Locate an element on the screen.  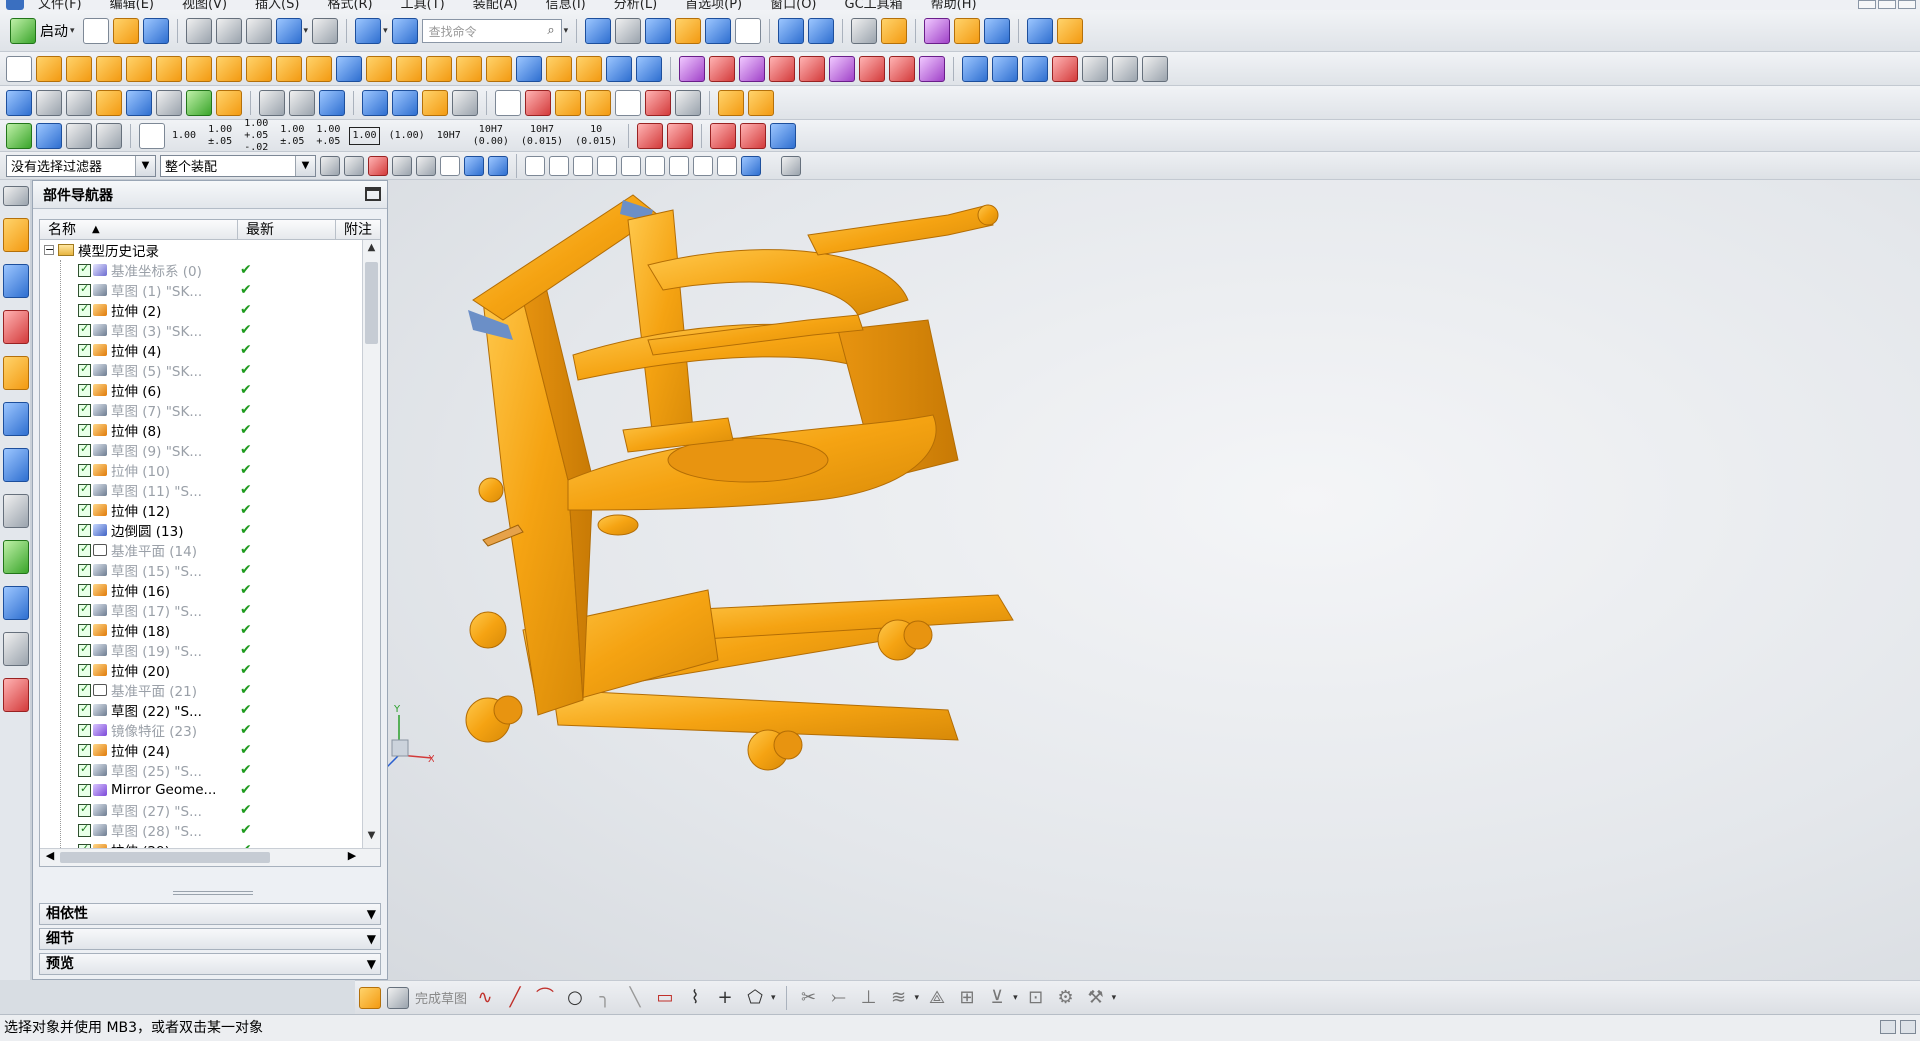
tolerance-icon is located at coordinates (688, 102).